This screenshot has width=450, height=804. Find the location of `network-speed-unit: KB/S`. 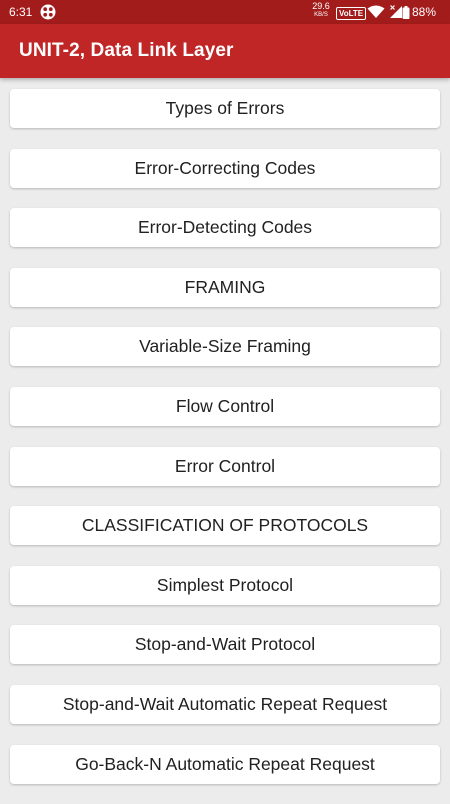

network-speed-unit: KB/S is located at coordinates (321, 15).